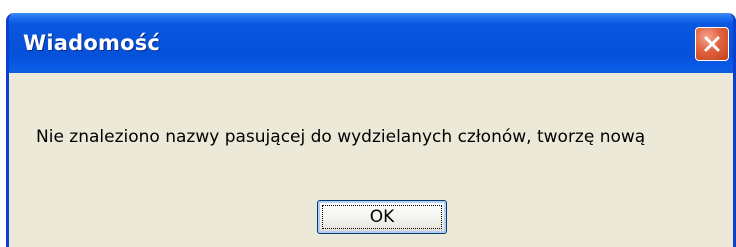 The image size is (736, 247). I want to click on ok-button: OK, so click(382, 217).